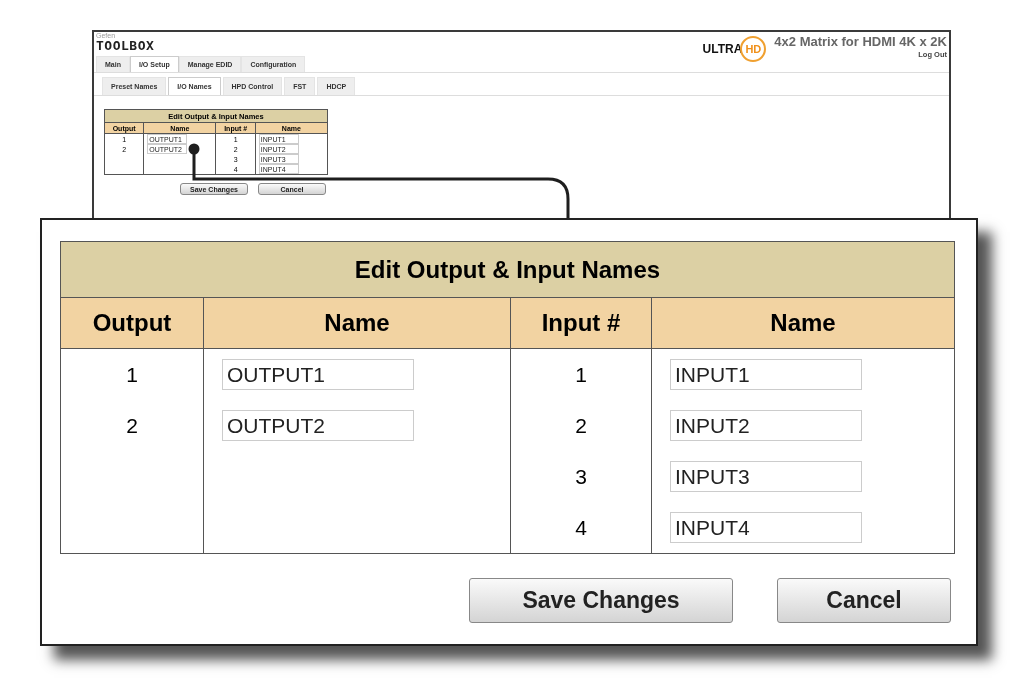  What do you see at coordinates (734, 49) in the screenshot?
I see `ultra-hd-logo: ULTRA HD` at bounding box center [734, 49].